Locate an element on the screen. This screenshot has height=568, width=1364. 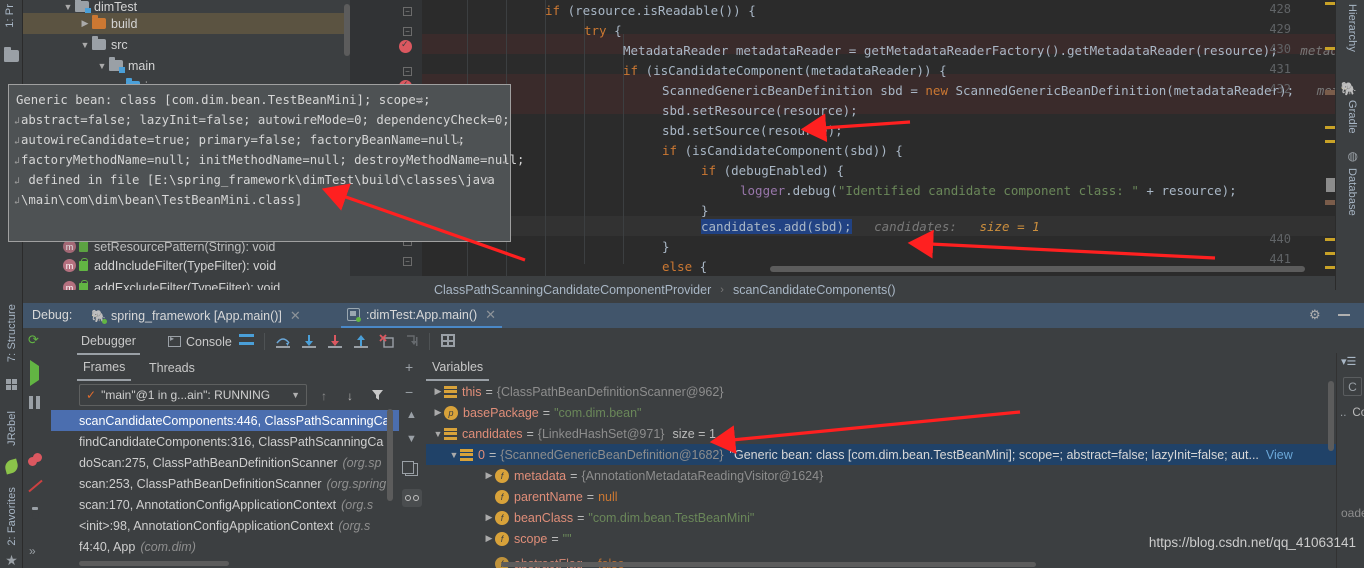
frames-scrollbar is located at coordinates (390, 455).